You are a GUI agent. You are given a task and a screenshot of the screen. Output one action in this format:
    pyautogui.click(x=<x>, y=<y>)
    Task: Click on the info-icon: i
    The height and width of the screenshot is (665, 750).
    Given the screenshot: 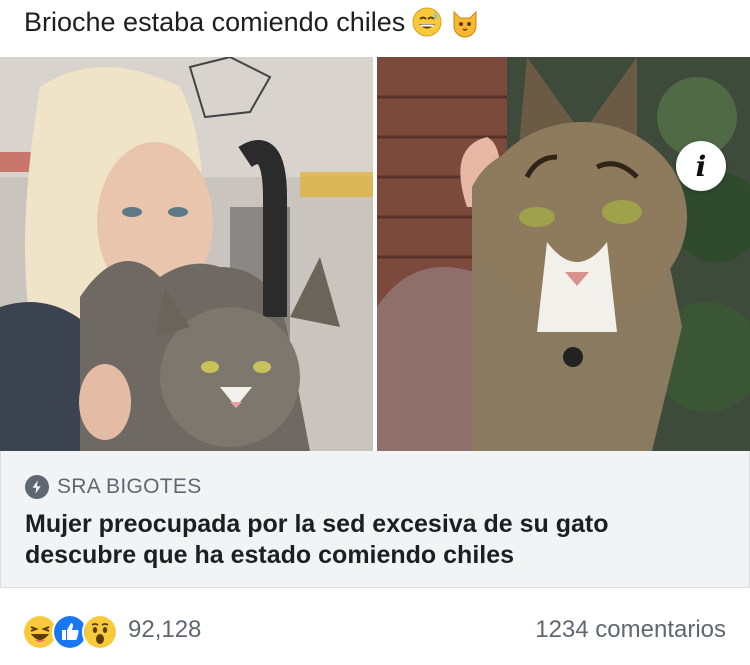 What is the action you would take?
    pyautogui.click(x=701, y=166)
    